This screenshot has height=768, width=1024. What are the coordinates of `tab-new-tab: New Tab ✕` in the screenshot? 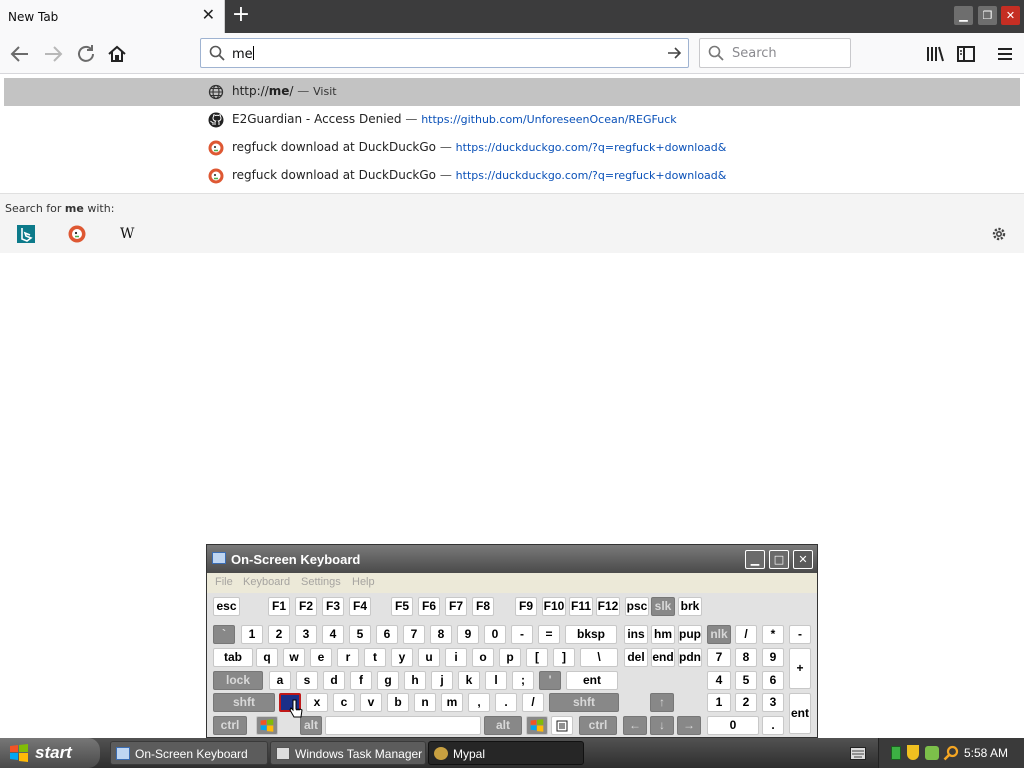 It's located at (112, 16).